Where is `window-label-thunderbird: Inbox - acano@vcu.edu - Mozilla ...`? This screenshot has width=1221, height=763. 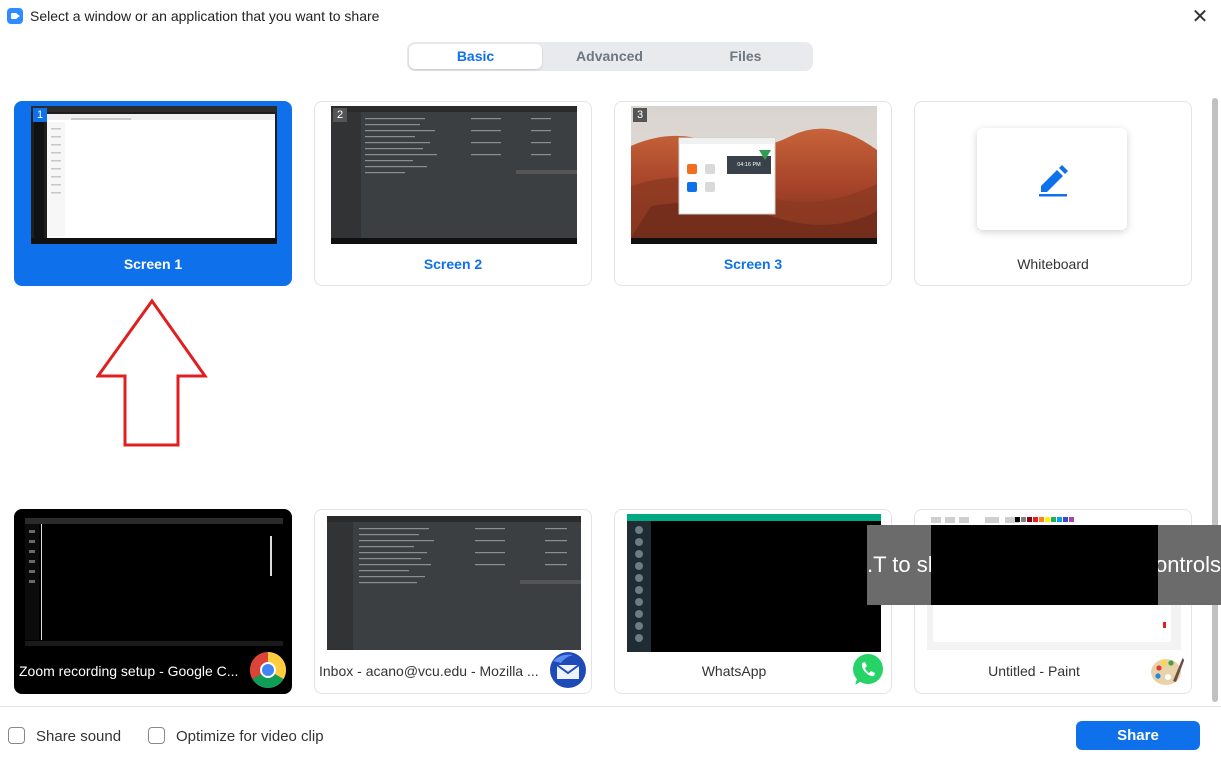
window-label-thunderbird: Inbox - acano@vcu.edu - Mozilla ... is located at coordinates (429, 671).